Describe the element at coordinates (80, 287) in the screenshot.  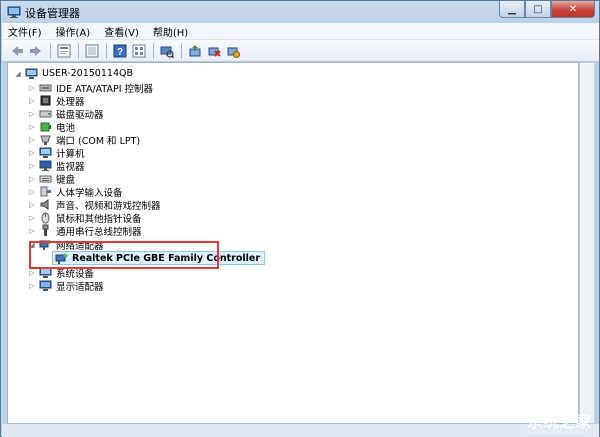
I see `category-label: 显示适配器` at that location.